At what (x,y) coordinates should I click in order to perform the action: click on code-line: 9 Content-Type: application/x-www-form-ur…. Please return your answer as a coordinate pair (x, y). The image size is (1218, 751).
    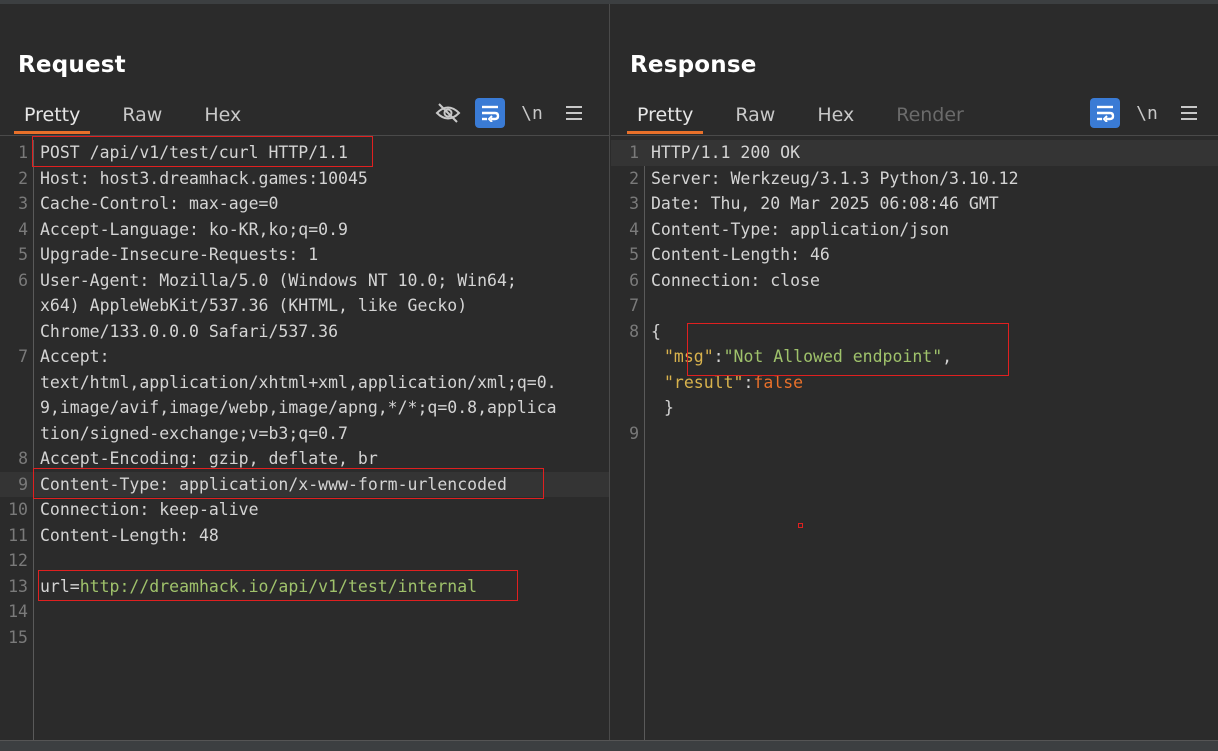
    Looking at the image, I should click on (304, 484).